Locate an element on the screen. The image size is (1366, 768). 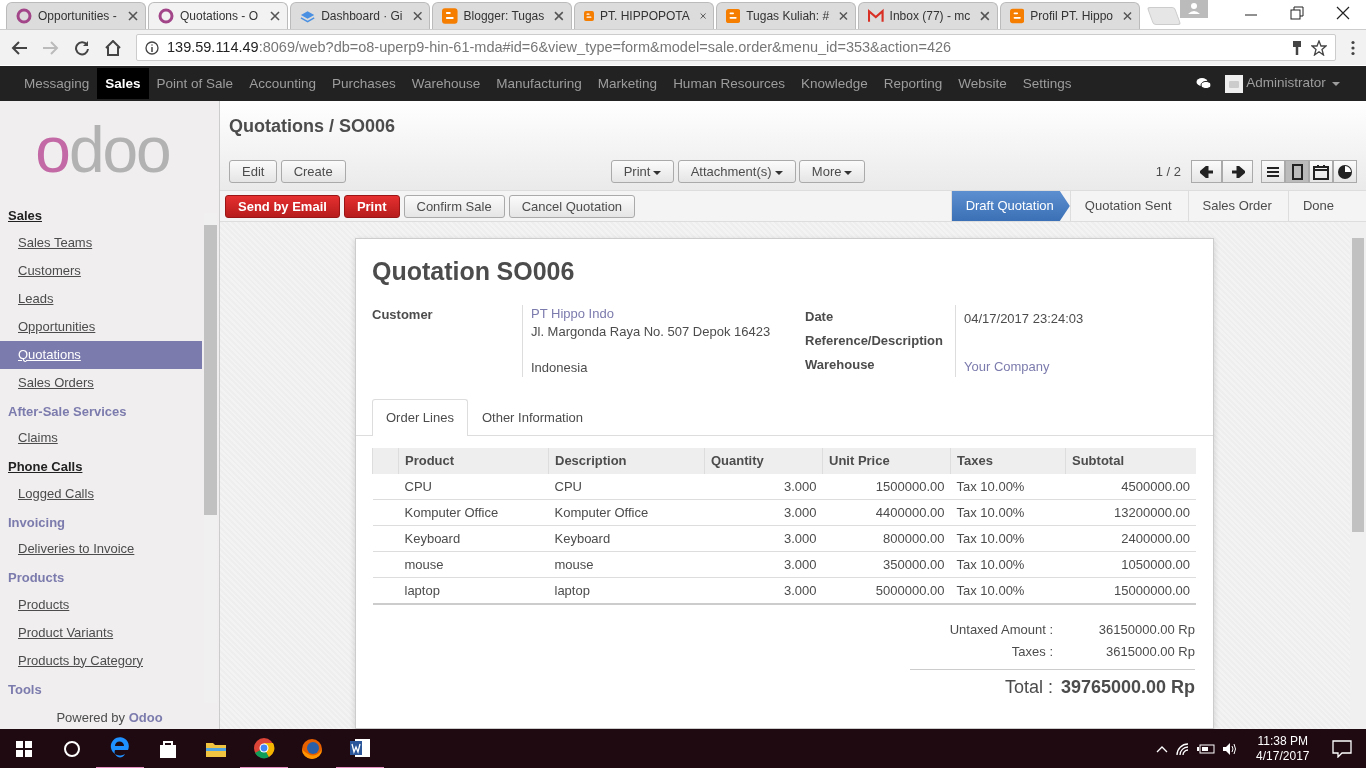
chevron-up-icon is located at coordinates (1162, 749).